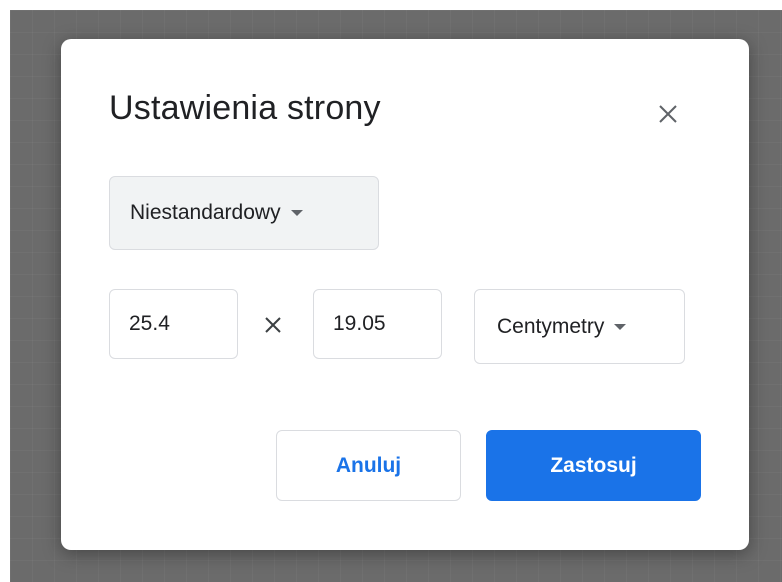  Describe the element at coordinates (205, 212) in the screenshot. I see `page-size-value: Niestandardowy` at that location.